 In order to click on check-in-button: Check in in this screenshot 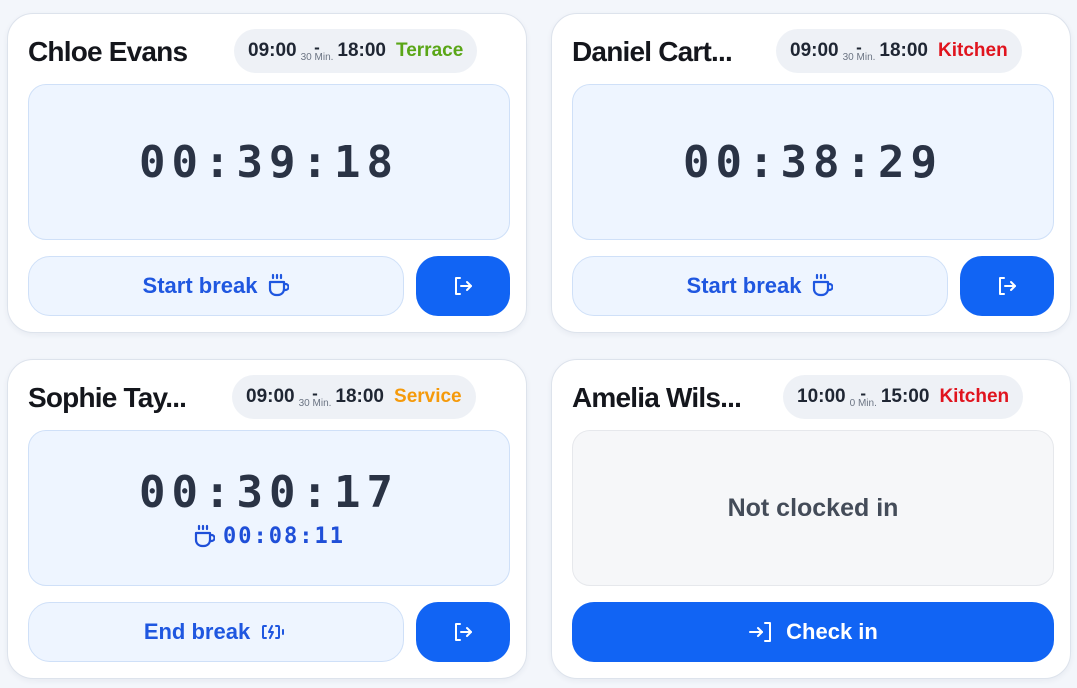, I will do `click(813, 632)`.